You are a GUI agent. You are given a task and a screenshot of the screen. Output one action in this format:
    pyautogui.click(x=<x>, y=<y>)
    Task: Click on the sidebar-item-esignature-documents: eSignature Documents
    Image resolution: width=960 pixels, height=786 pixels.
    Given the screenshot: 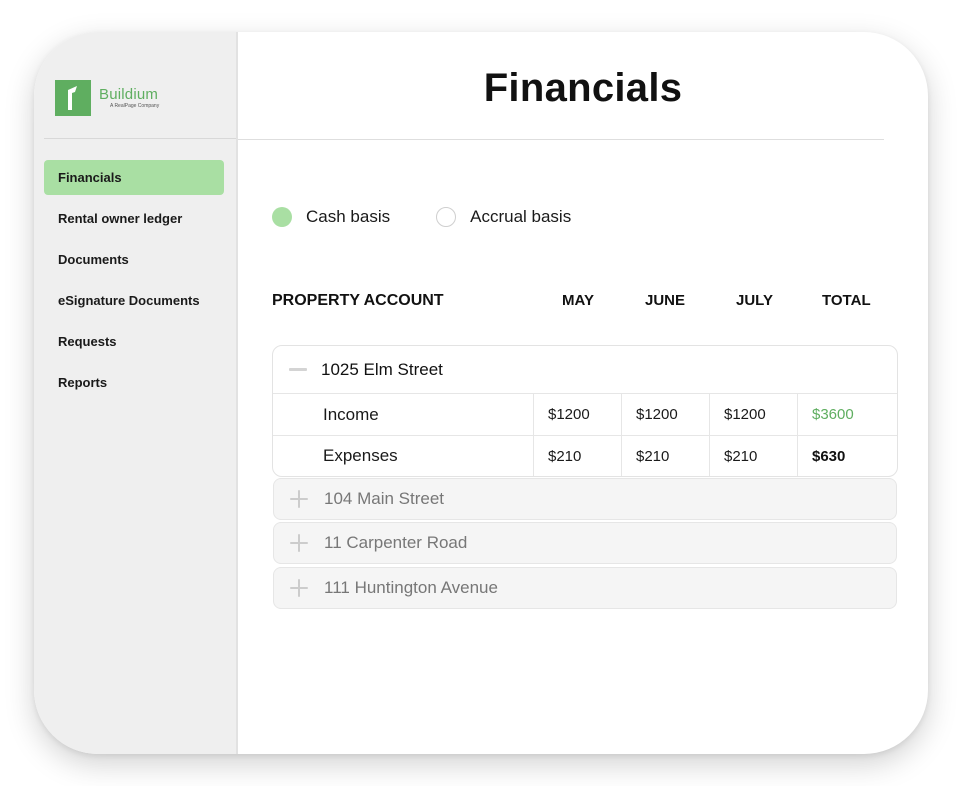 What is the action you would take?
    pyautogui.click(x=134, y=300)
    